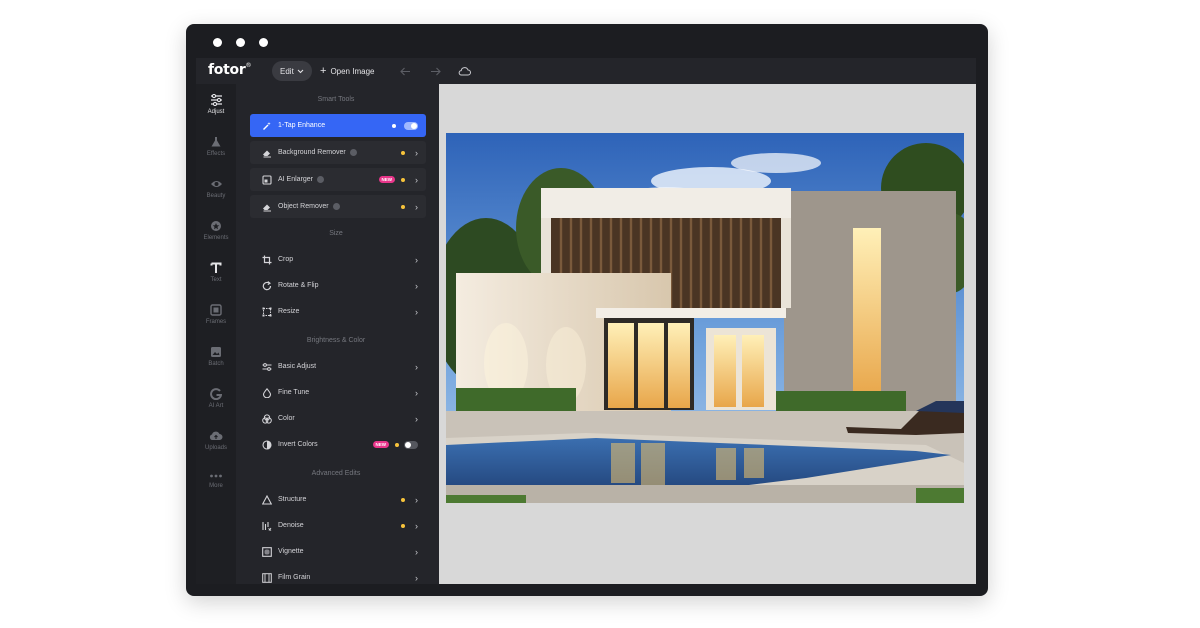  I want to click on section-title-smart-tools: Smart Tools, so click(336, 99).